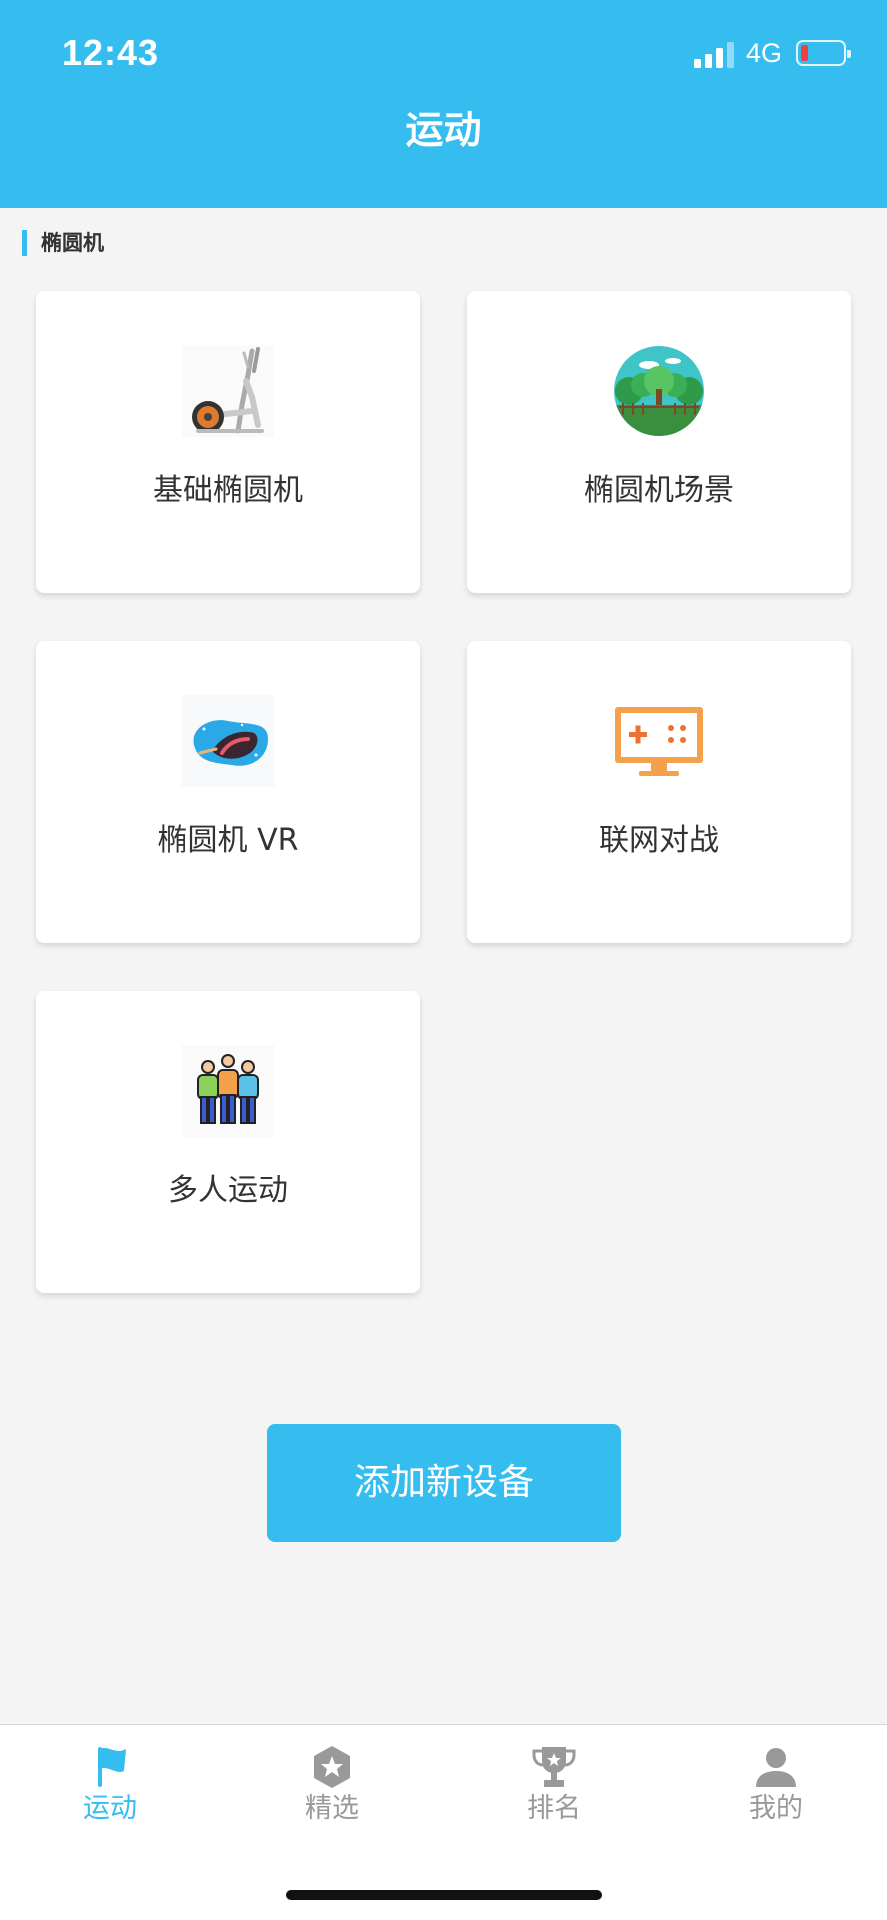 The image size is (887, 1920). What do you see at coordinates (228, 741) in the screenshot?
I see `vr-headset-icon` at bounding box center [228, 741].